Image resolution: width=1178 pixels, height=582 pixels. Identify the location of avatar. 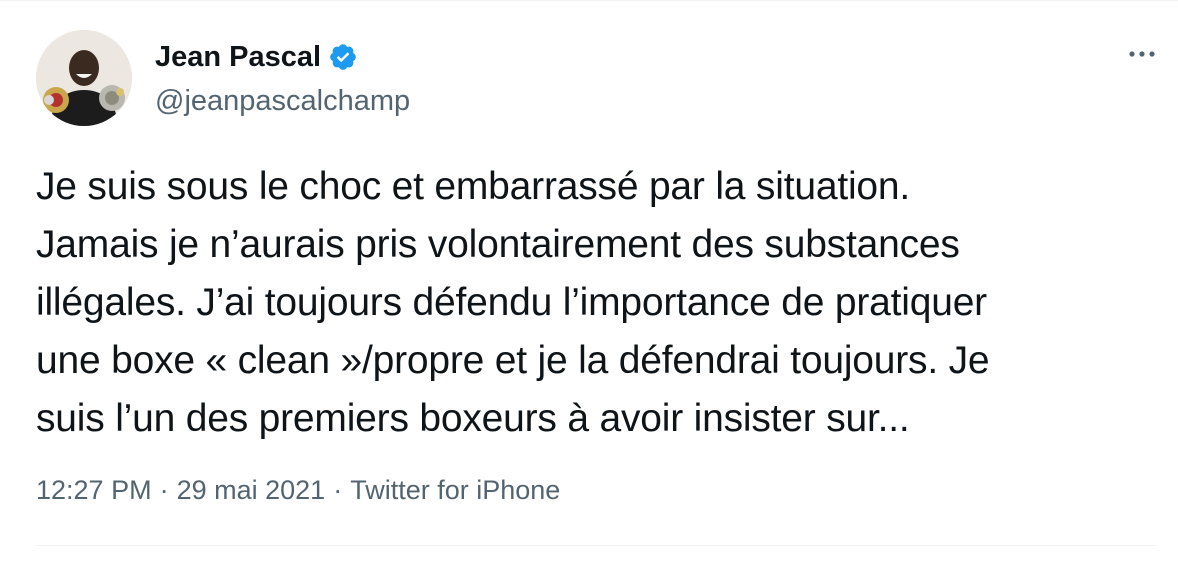
(84, 78).